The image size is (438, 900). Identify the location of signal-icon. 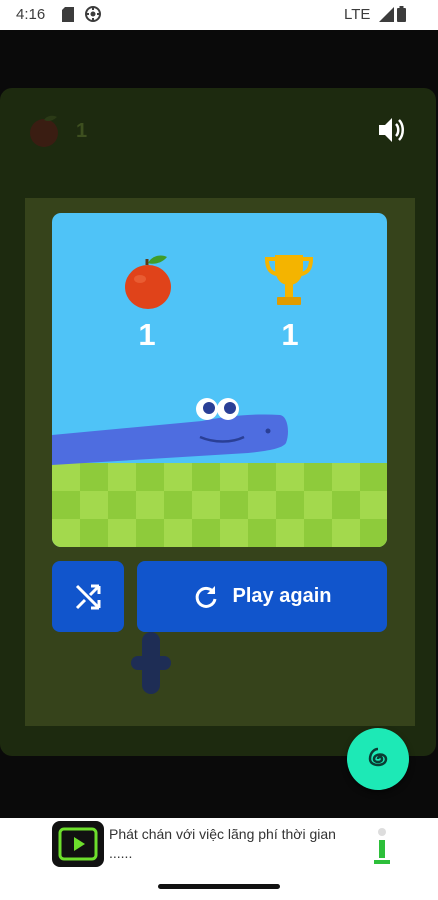
(386, 16).